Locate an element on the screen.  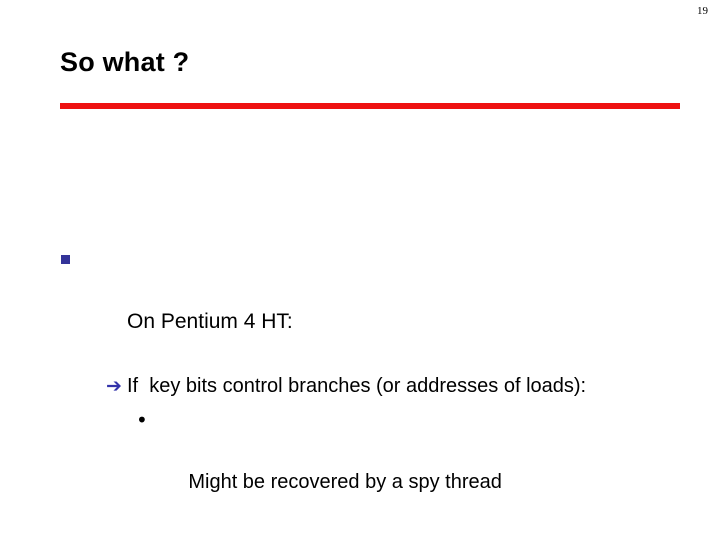
page-title: So what ? is located at coordinates (125, 62).